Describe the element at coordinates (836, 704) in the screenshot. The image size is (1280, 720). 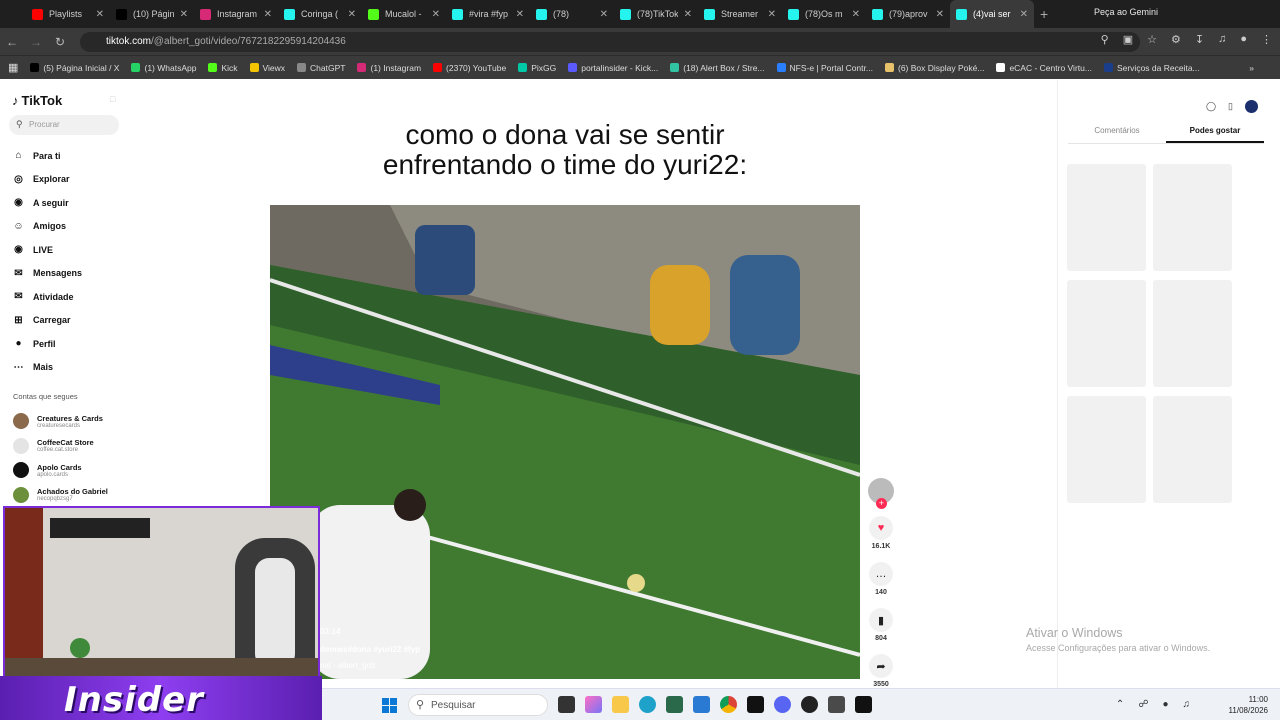
I see `game-icon` at that location.